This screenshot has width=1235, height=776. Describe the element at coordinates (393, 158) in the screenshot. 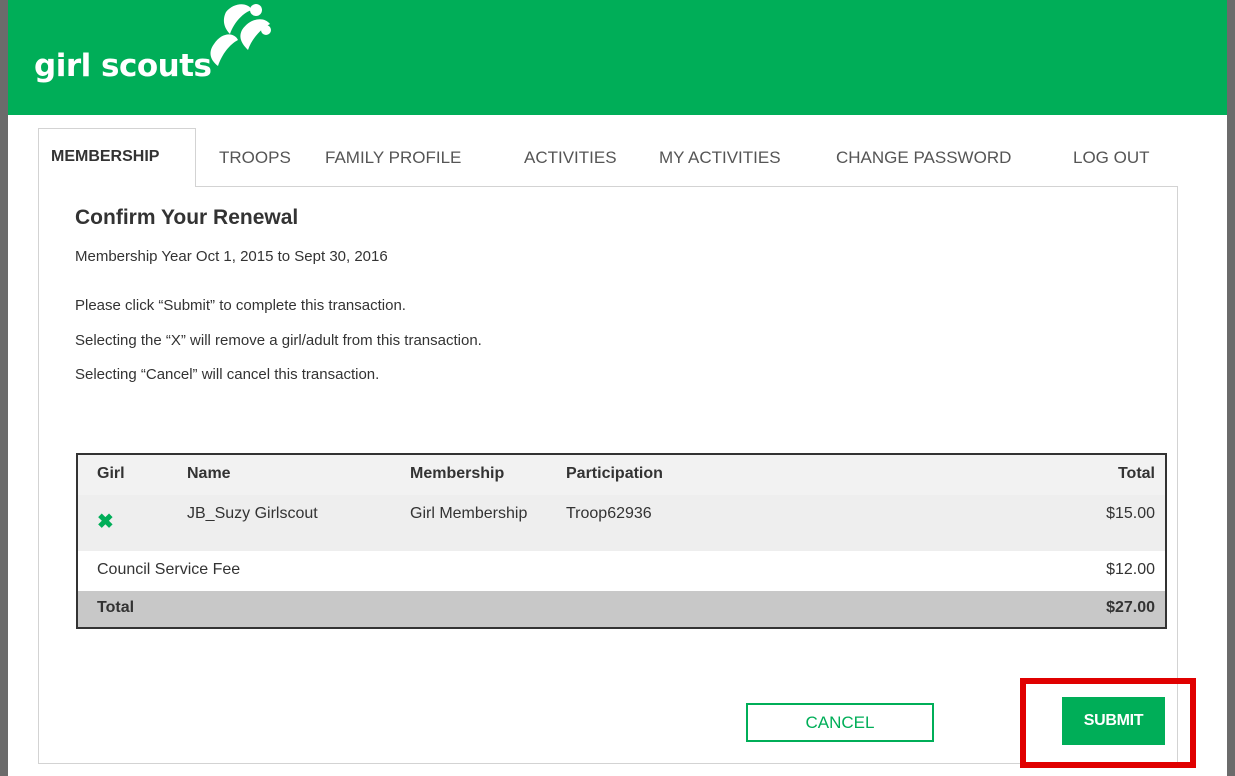

I see `tab-family-profile: FAMILY PROFILE` at that location.